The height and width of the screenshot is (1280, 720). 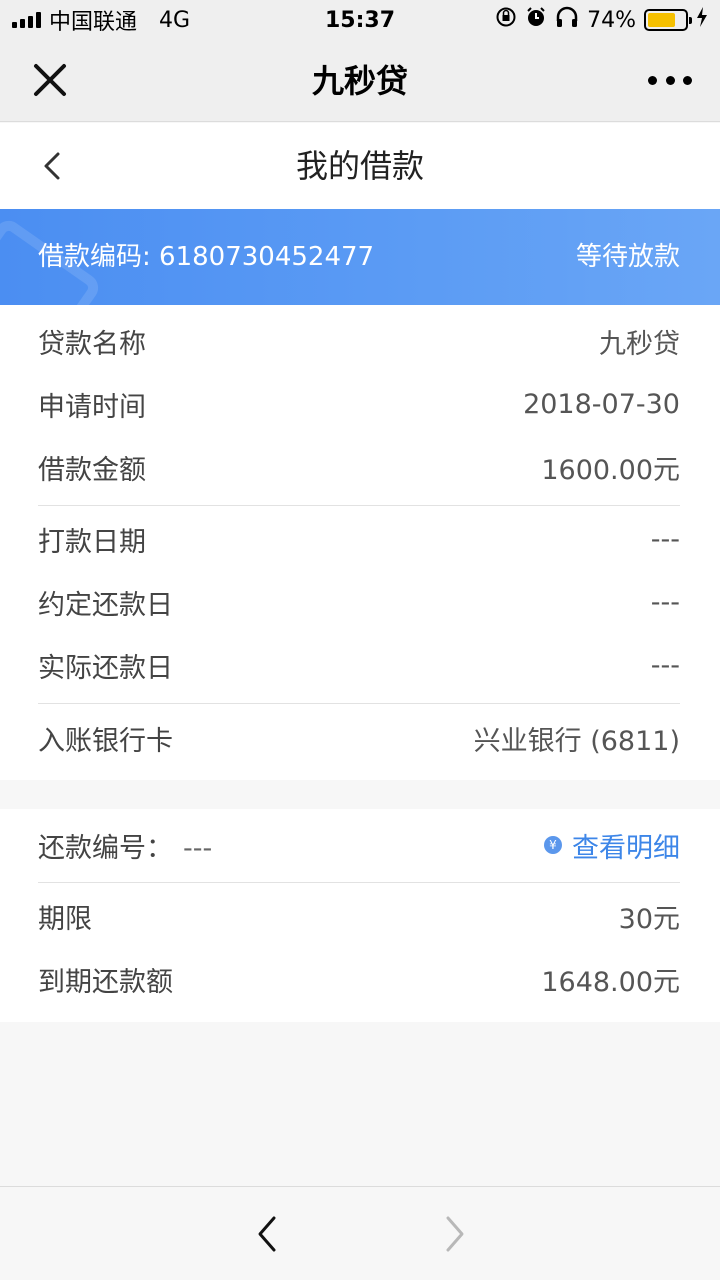 I want to click on detail-row-due-date: 约定还款日 ---, so click(x=359, y=602).